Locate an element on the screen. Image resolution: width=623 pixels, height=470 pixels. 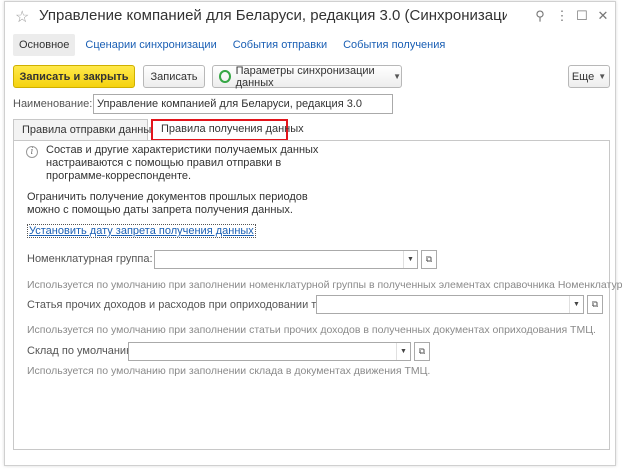
save-and-close-button: Записать и закрыть is located at coordinates (74, 76).